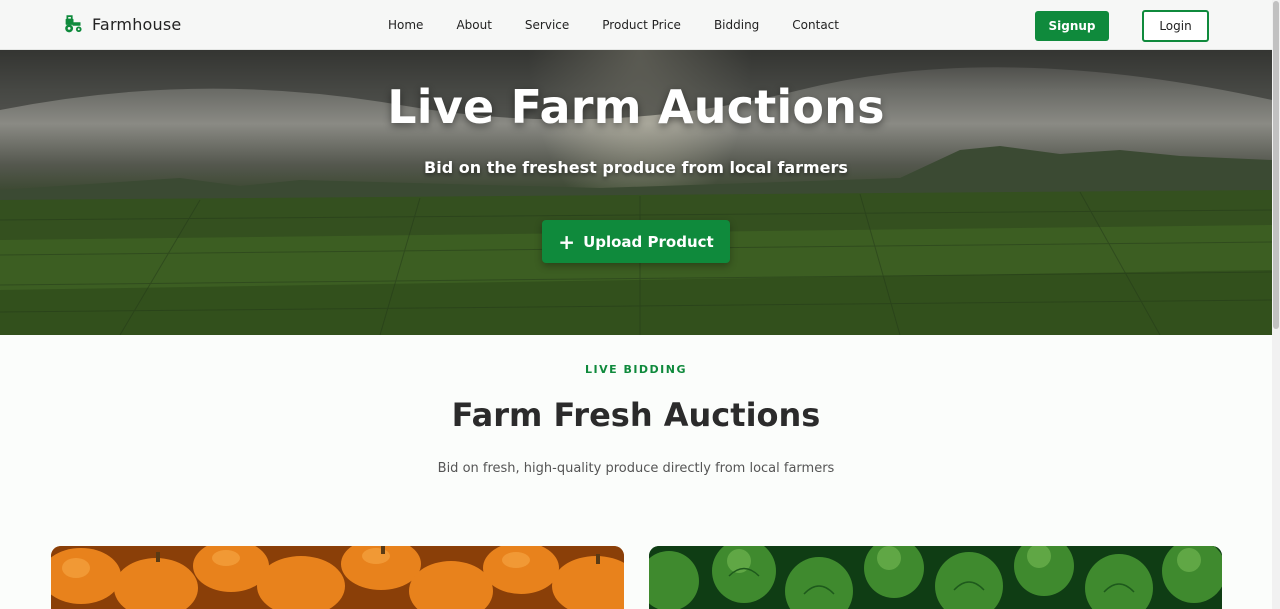 The height and width of the screenshot is (609, 1280). What do you see at coordinates (736, 25) in the screenshot?
I see `nav-link-bidding: Bidding` at bounding box center [736, 25].